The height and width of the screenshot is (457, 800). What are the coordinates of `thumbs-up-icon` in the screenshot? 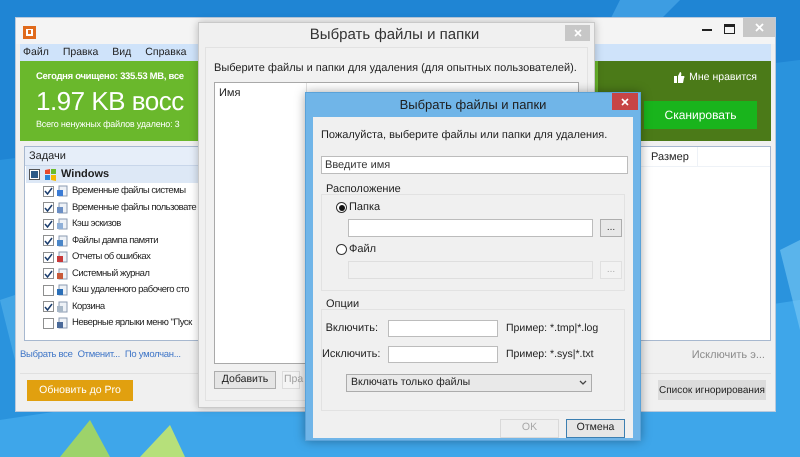 It's located at (680, 78).